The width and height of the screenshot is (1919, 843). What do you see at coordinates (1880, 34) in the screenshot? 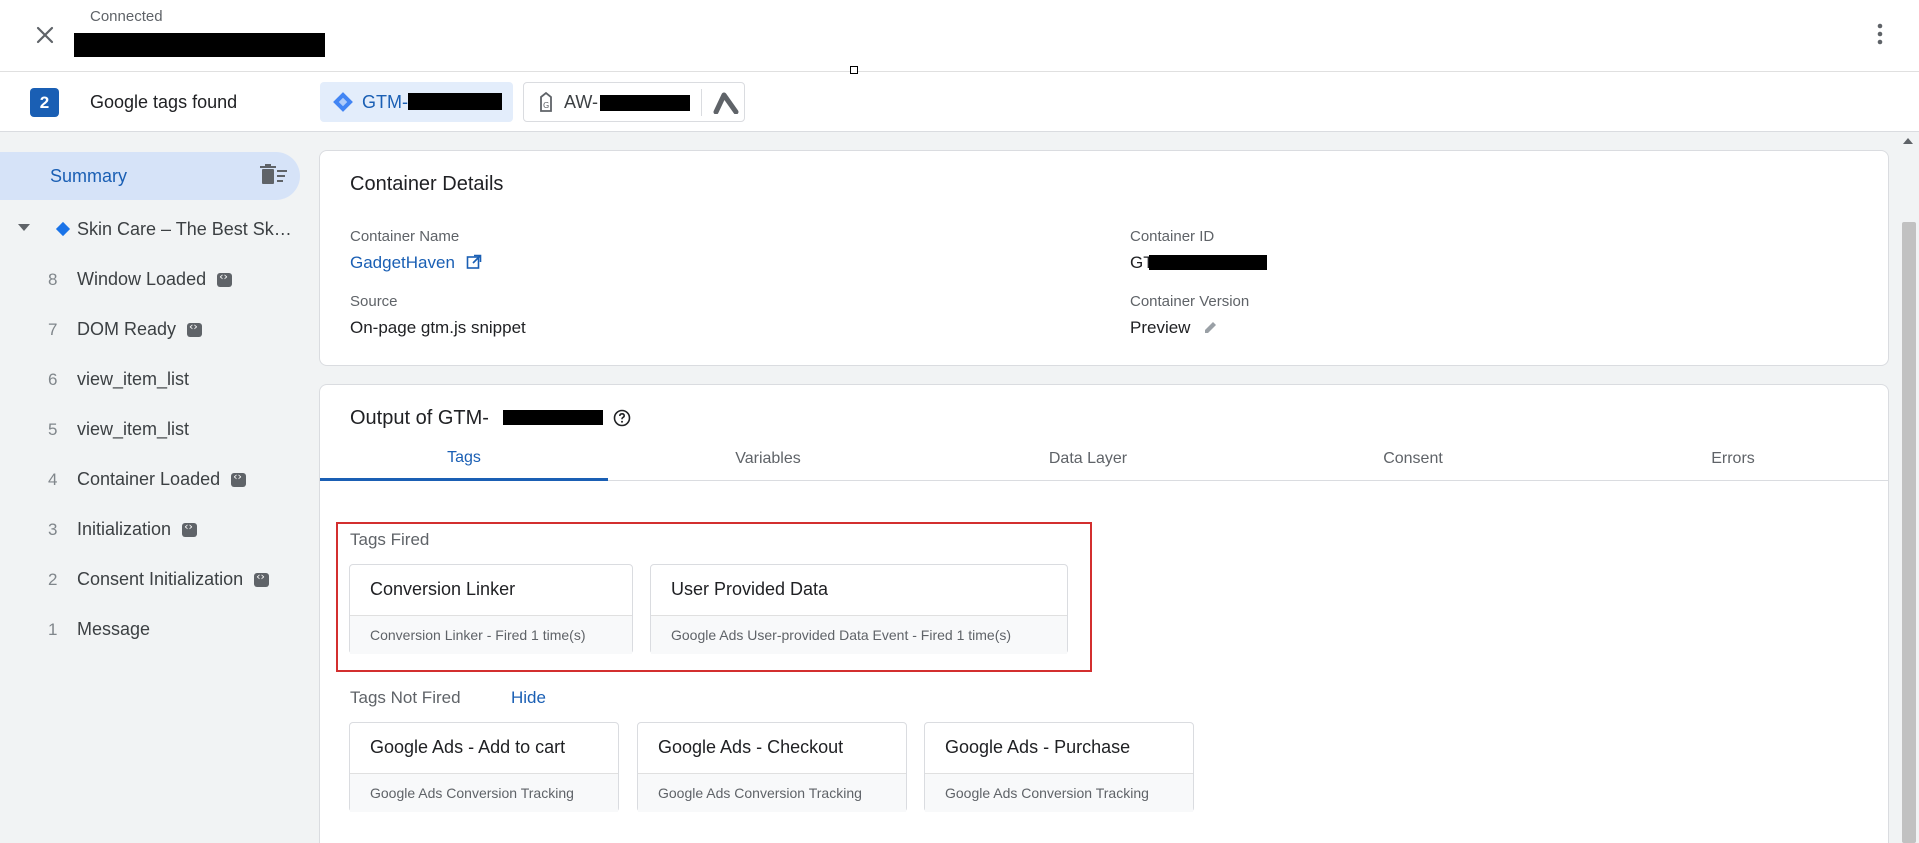
I see `more-options-icon` at bounding box center [1880, 34].